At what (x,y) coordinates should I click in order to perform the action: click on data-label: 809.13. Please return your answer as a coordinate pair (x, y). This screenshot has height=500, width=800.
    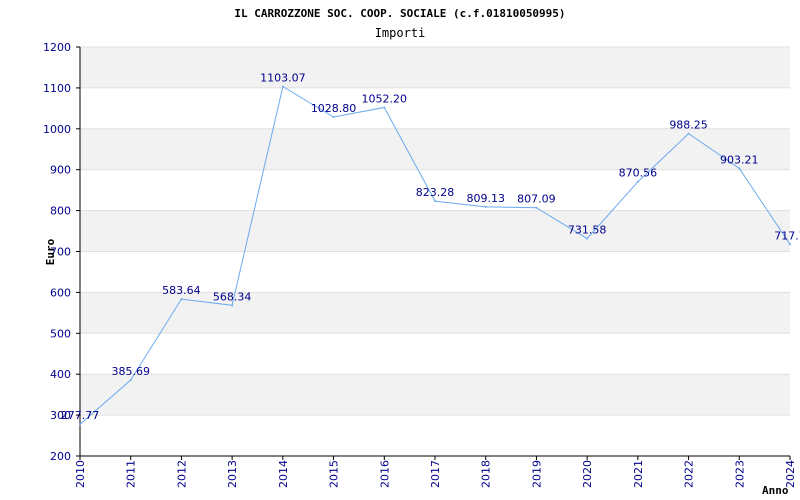
    Looking at the image, I should click on (485, 198).